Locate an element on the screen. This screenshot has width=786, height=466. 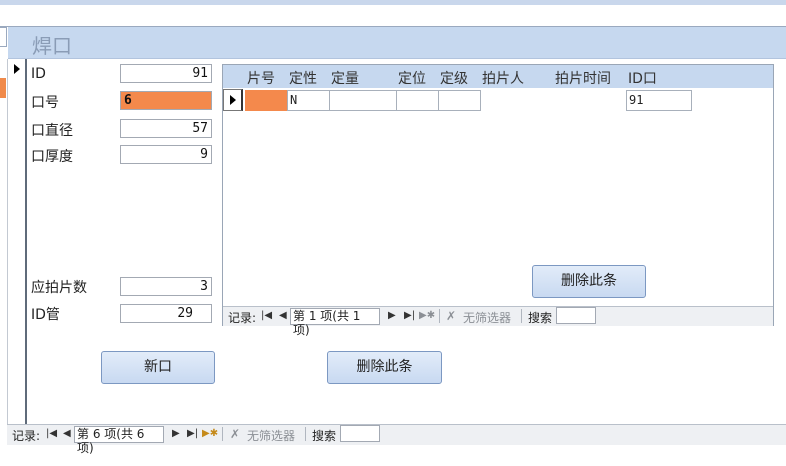
subform-cell-quantitative is located at coordinates (363, 100).